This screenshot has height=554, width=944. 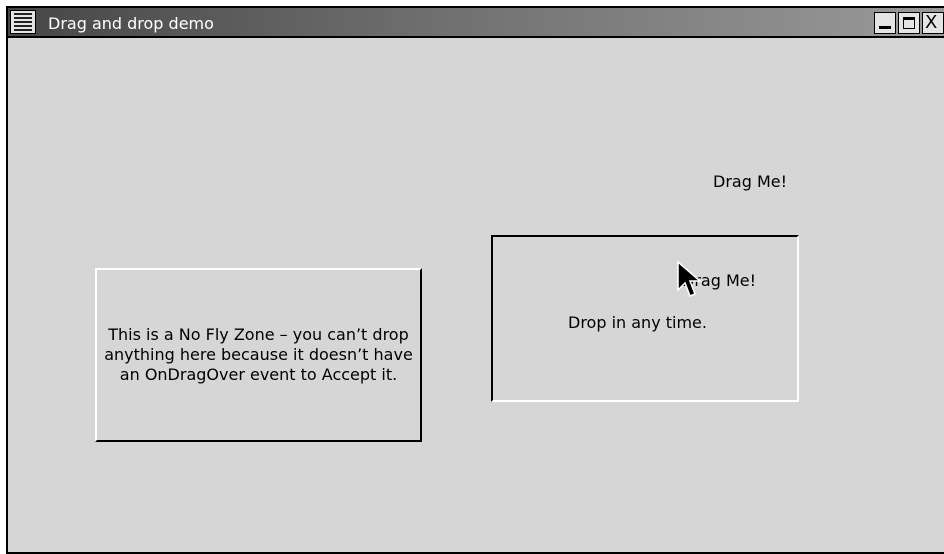 I want to click on minimize-icon, so click(x=885, y=27).